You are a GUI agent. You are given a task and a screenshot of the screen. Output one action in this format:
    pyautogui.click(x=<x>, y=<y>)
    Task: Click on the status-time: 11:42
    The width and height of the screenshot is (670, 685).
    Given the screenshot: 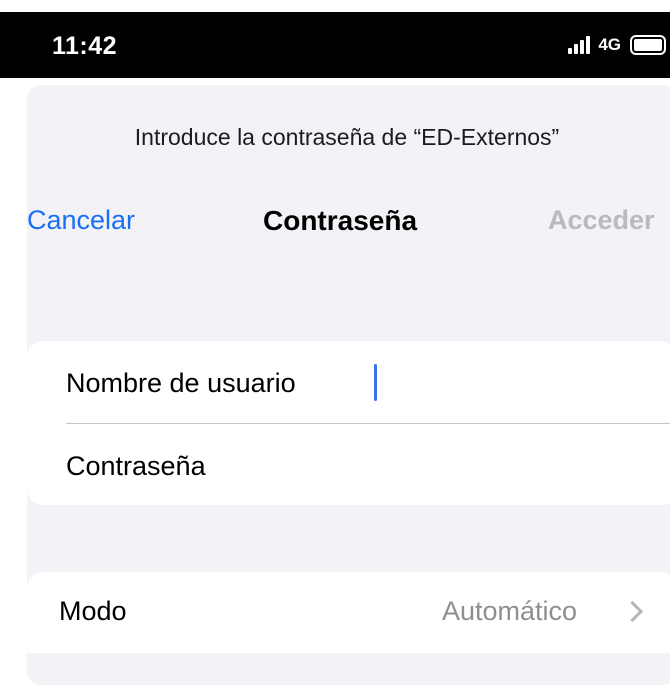 What is the action you would take?
    pyautogui.click(x=85, y=46)
    